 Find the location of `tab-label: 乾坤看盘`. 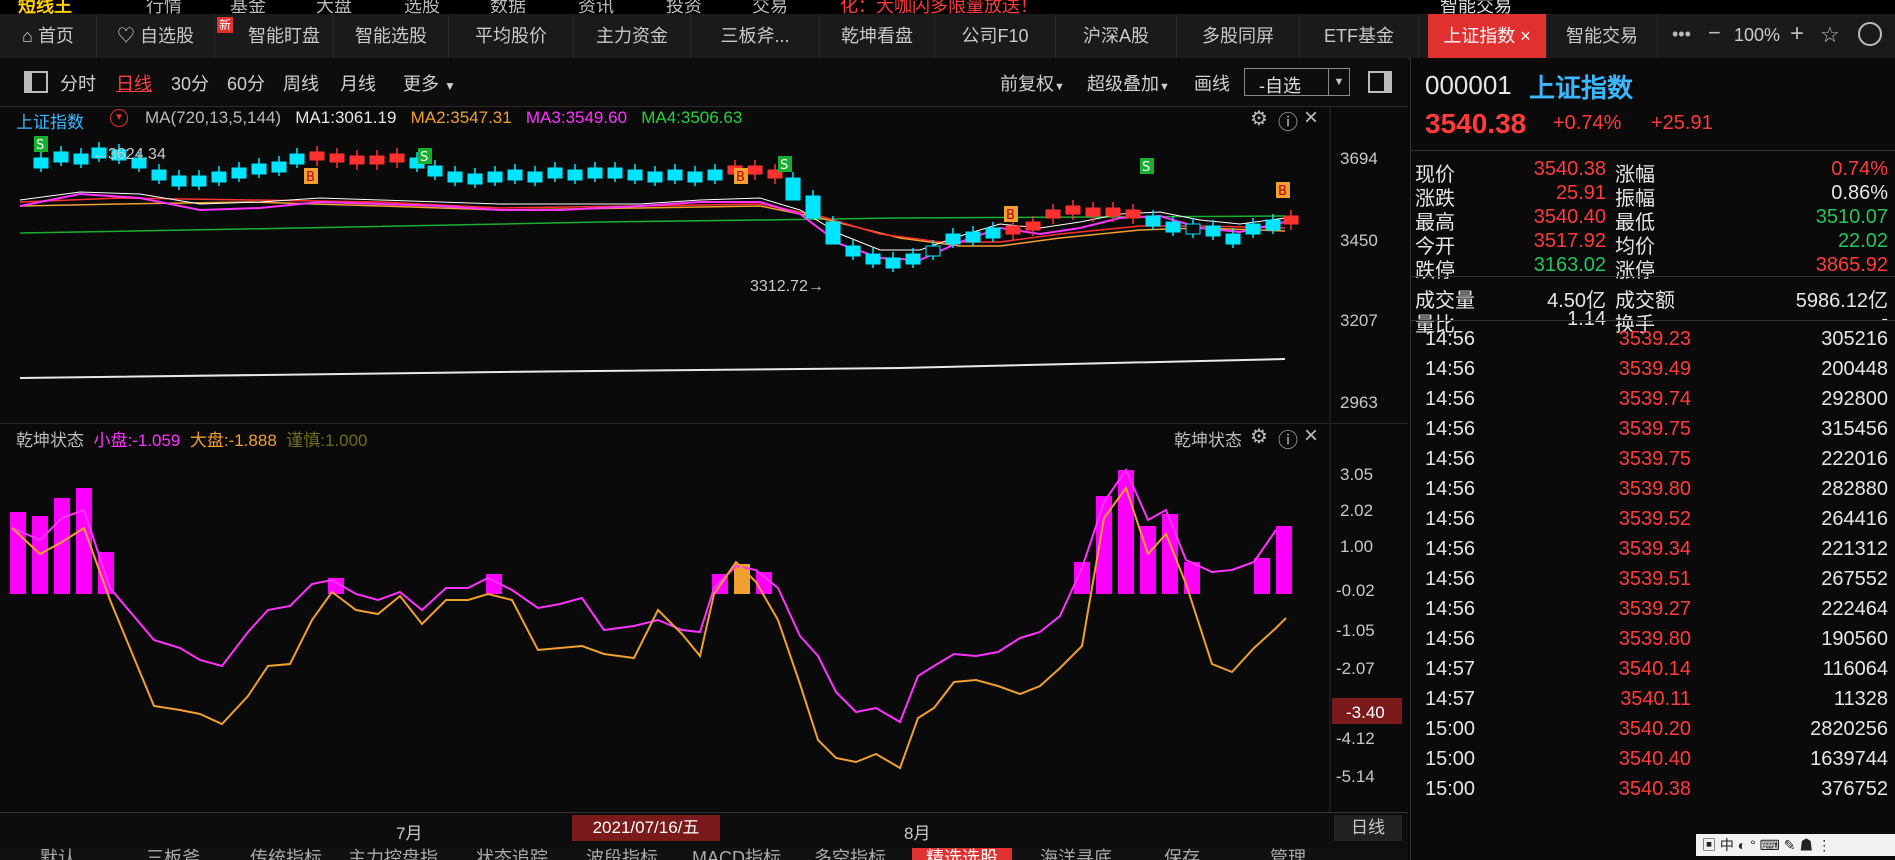

tab-label: 乾坤看盘 is located at coordinates (877, 36).